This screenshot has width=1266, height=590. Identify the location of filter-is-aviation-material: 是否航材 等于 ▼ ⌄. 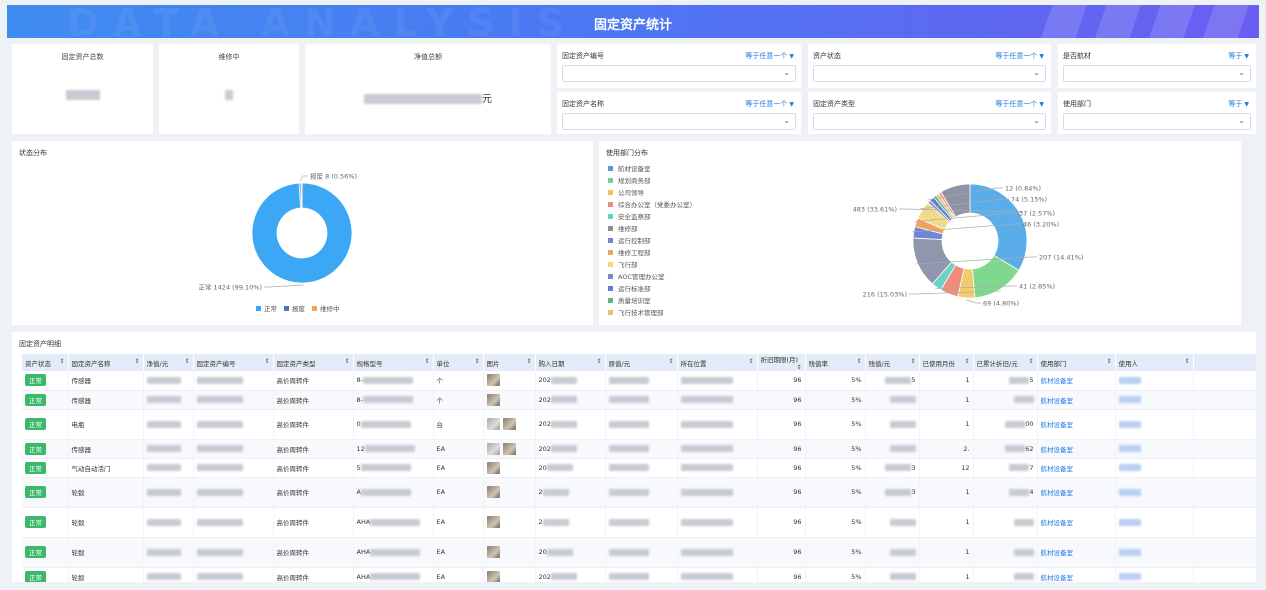
(1157, 66).